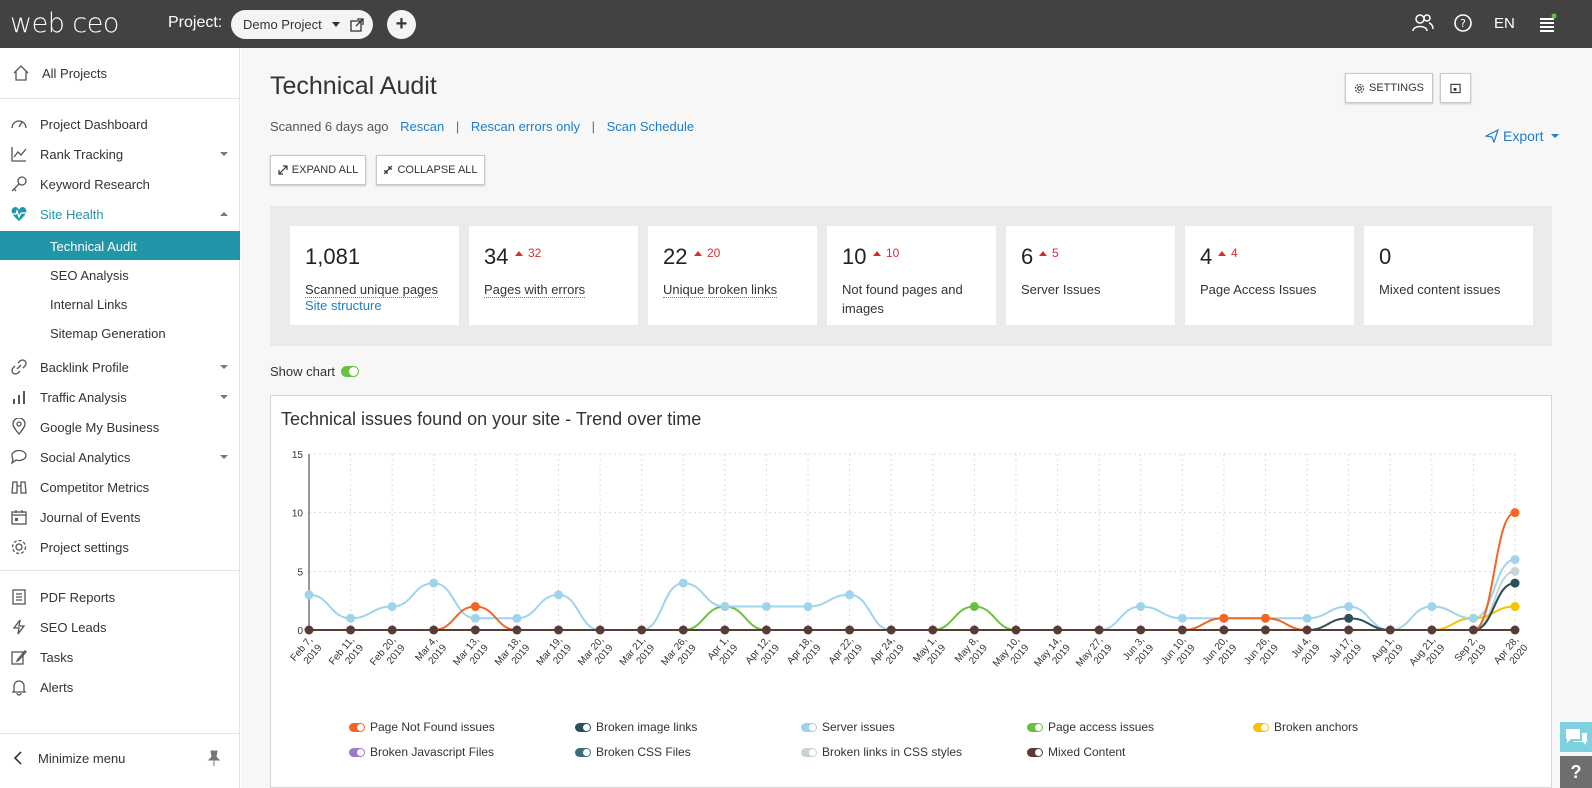  Describe the element at coordinates (422, 727) in the screenshot. I see `legend-item: Page Not Found issues` at that location.